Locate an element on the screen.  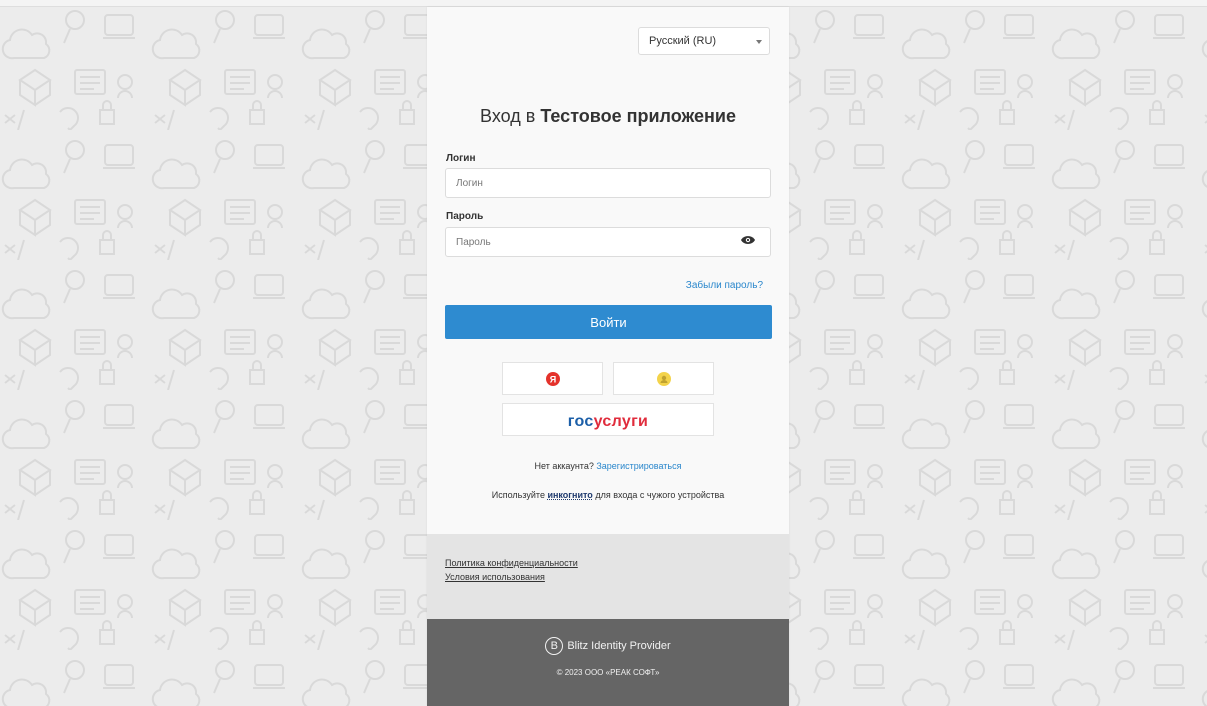
incognito-link: инкогнито is located at coordinates (569, 495).